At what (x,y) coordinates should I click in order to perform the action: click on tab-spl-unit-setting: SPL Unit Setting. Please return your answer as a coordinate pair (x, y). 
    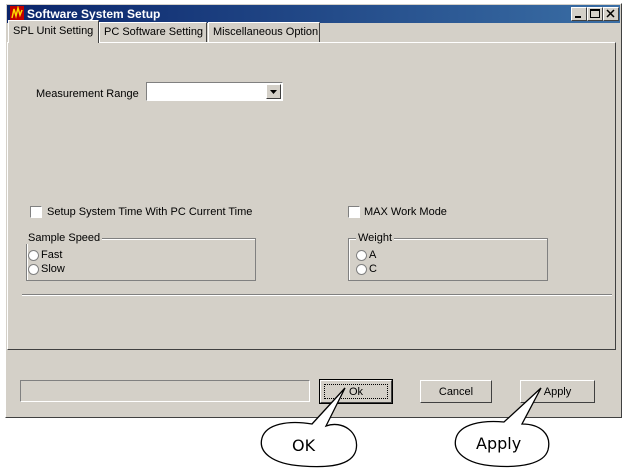
    Looking at the image, I should click on (53, 31).